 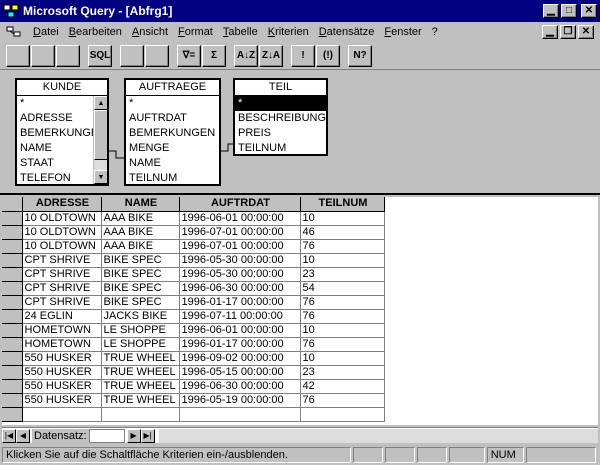 I want to click on column-header: ADRESSE, so click(x=62, y=204).